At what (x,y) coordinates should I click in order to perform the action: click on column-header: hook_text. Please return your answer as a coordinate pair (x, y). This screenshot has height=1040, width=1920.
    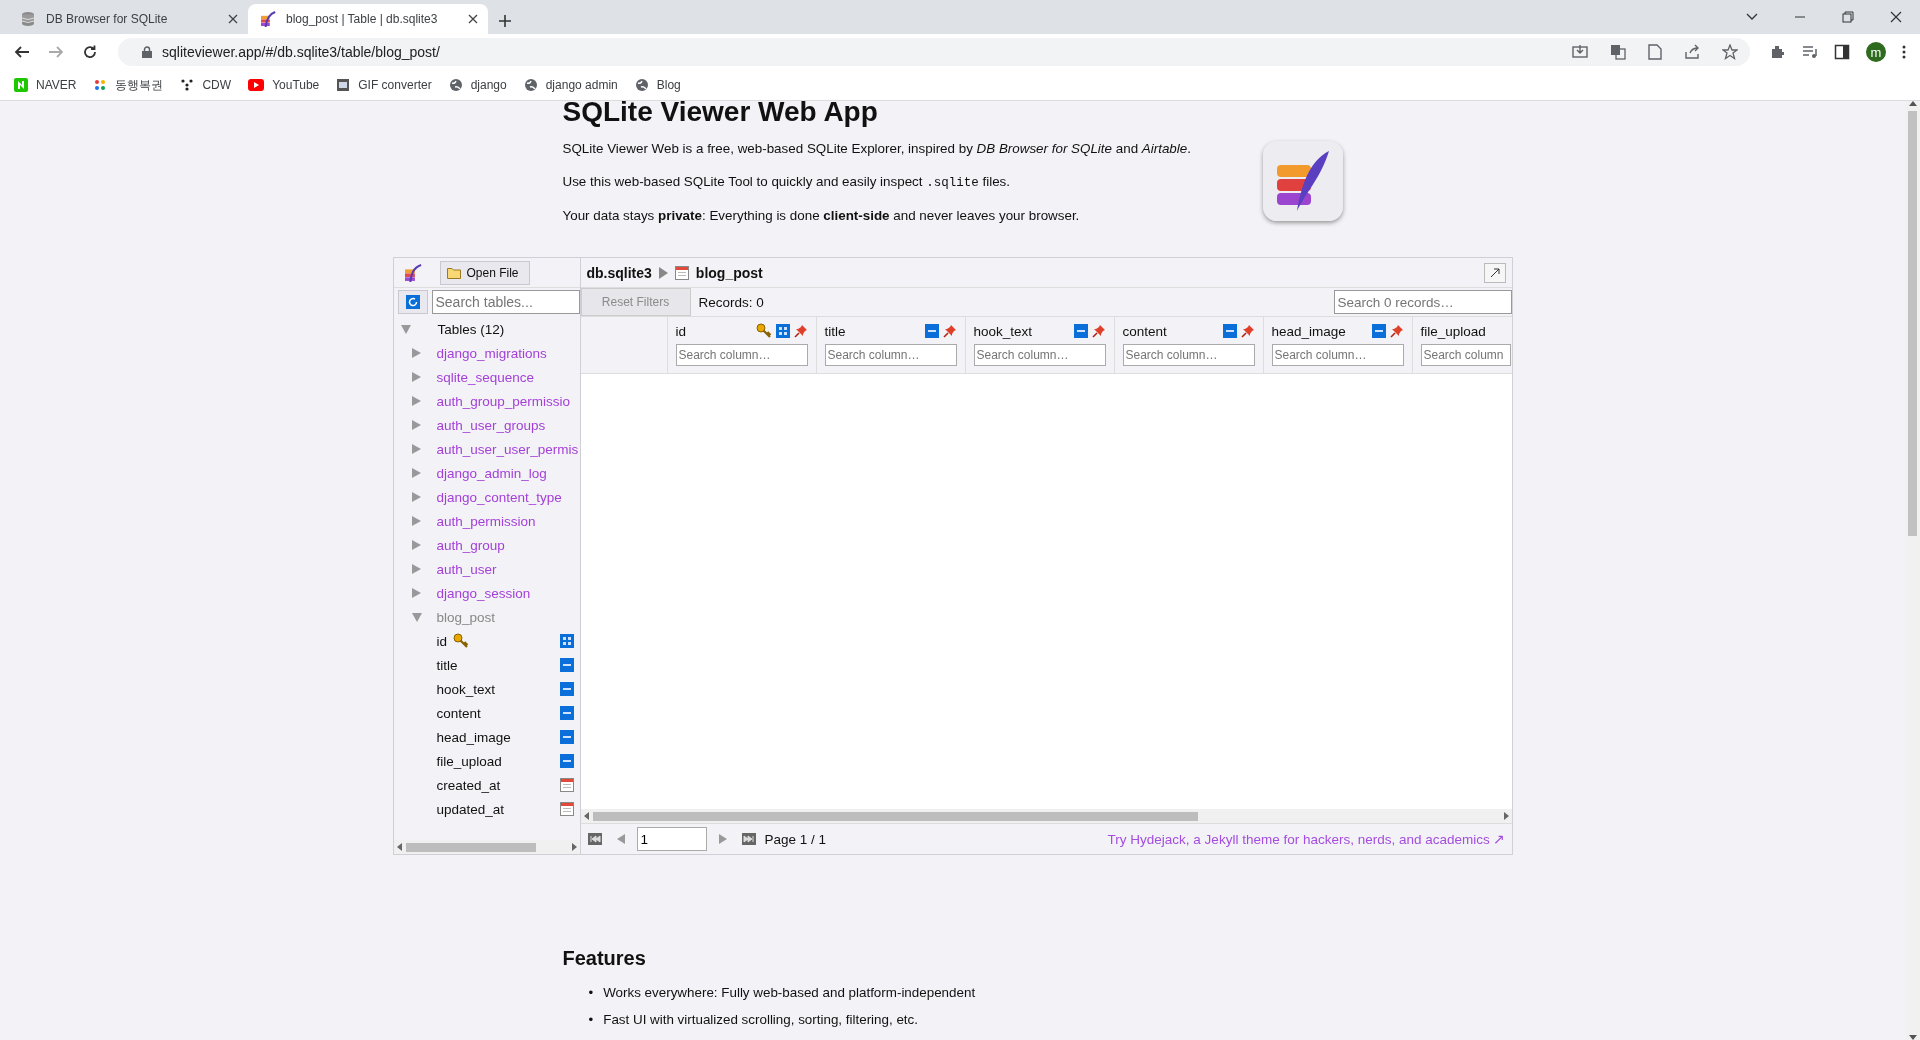
    Looking at the image, I should click on (1021, 331).